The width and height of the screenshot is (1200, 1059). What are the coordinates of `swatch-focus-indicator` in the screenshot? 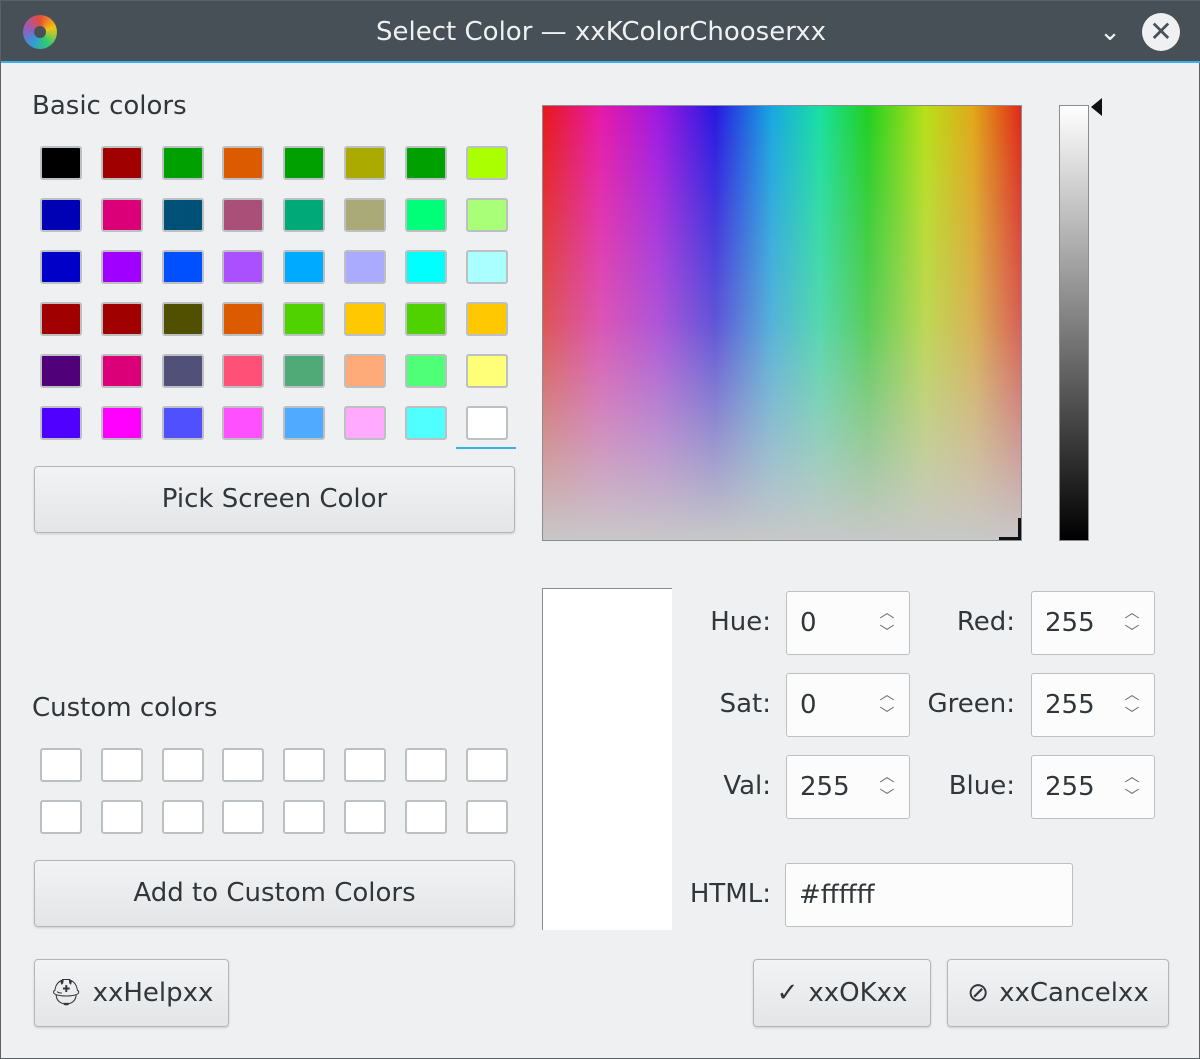 It's located at (486, 448).